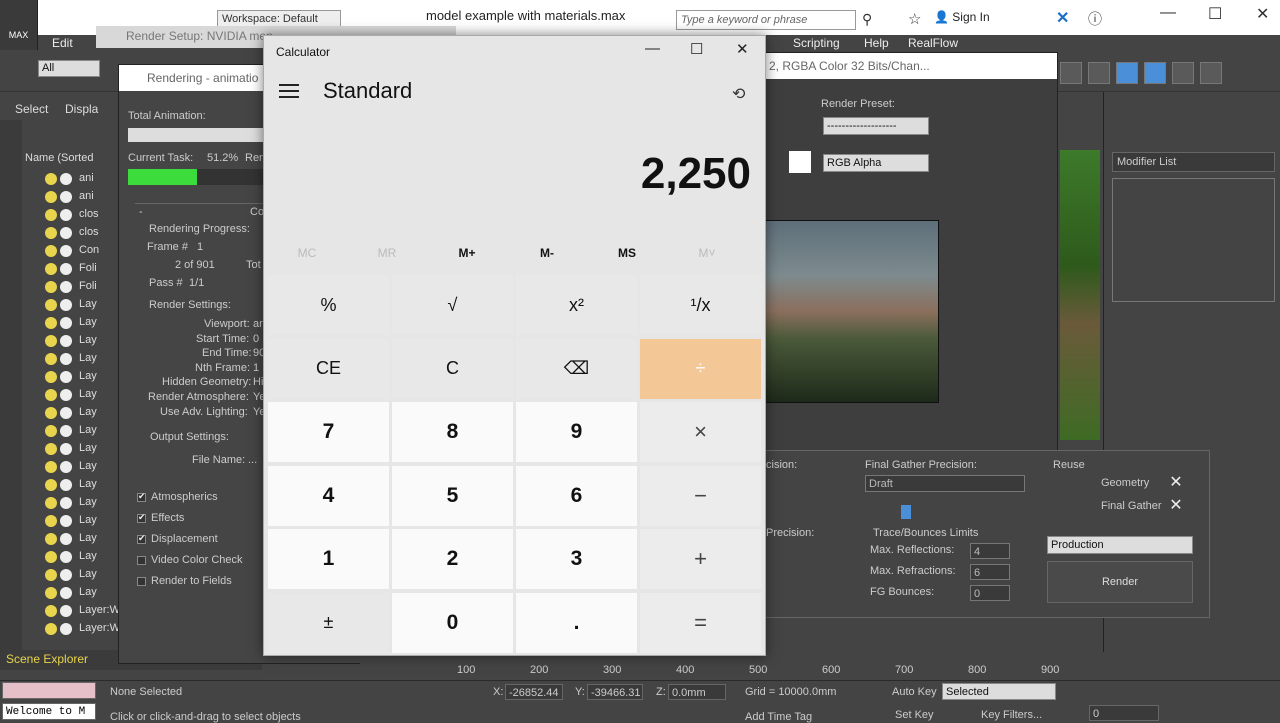  What do you see at coordinates (696, 49) in the screenshot?
I see `calc-maximize-icon: ☐` at bounding box center [696, 49].